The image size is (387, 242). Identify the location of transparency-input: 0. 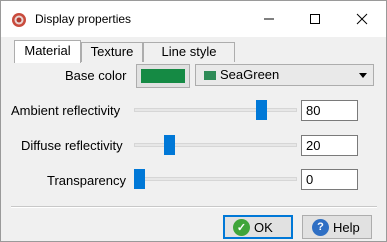
(329, 179).